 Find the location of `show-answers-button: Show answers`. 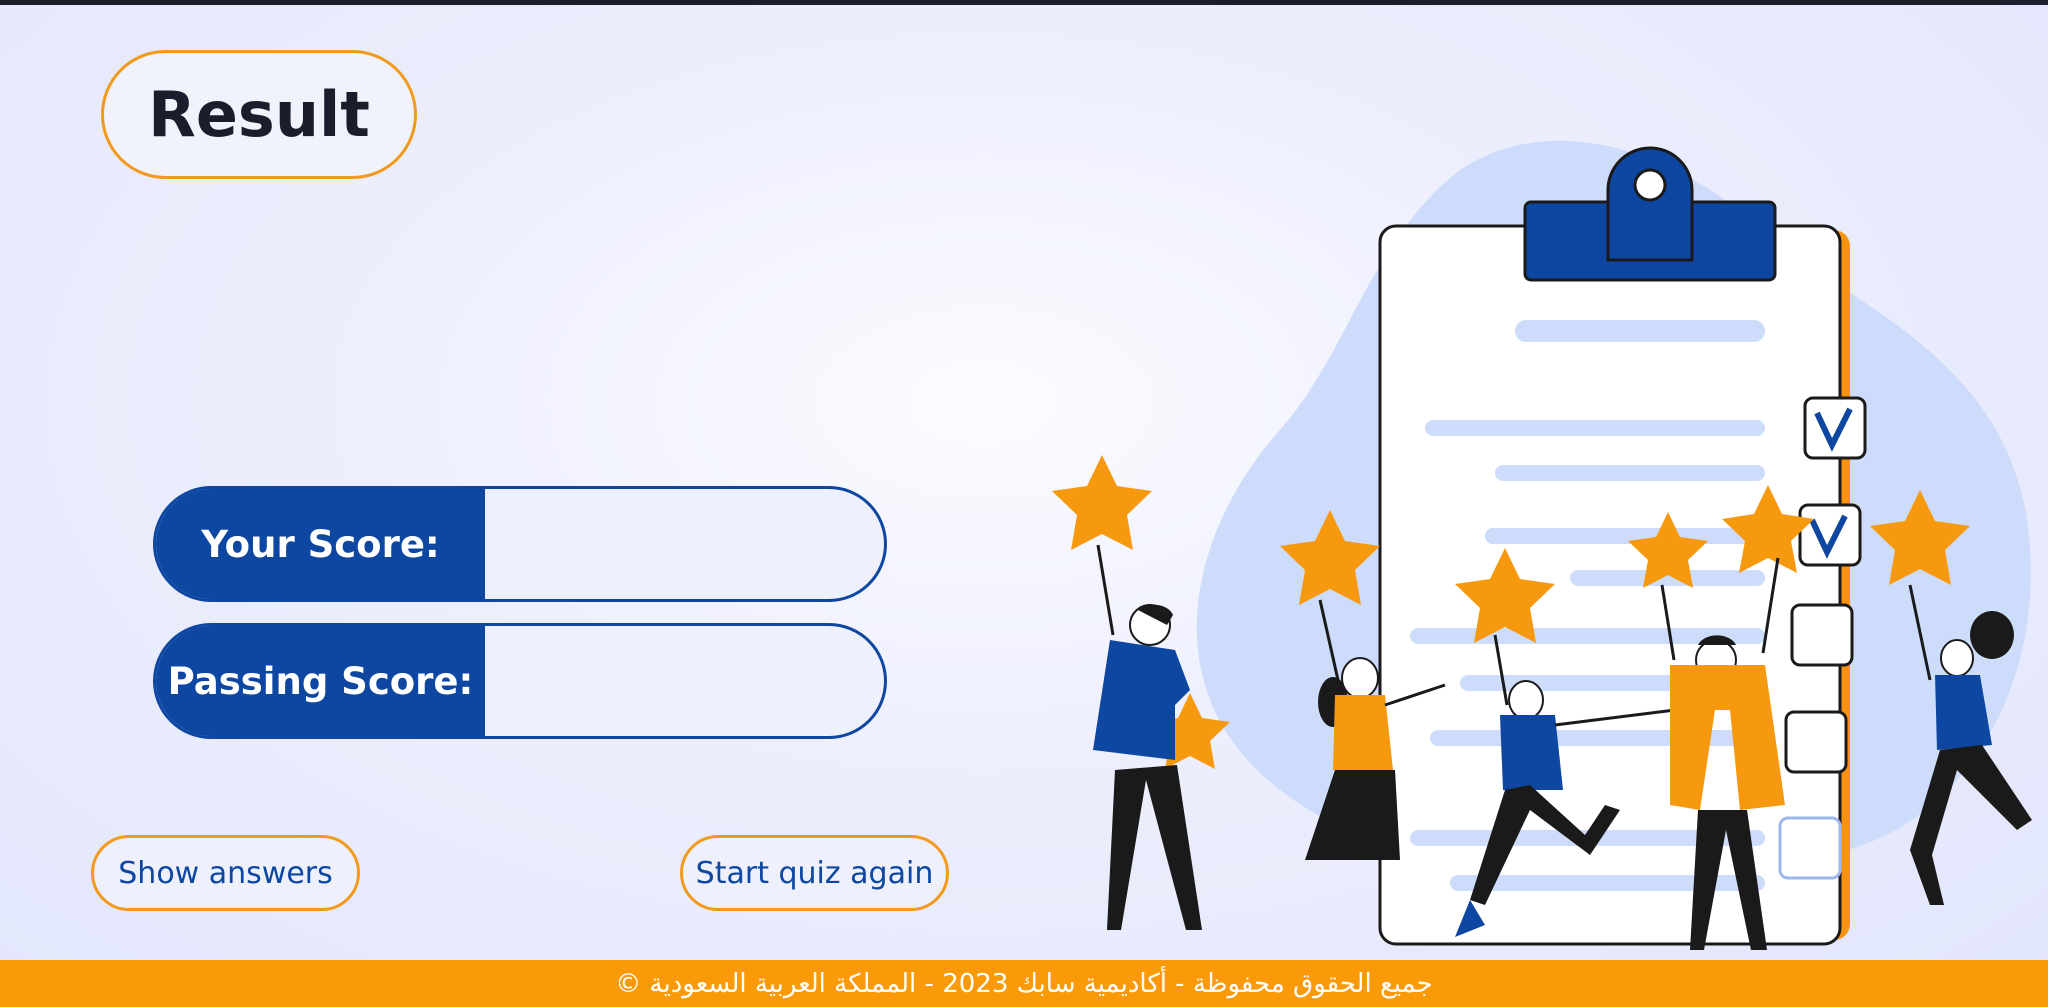

show-answers-button: Show answers is located at coordinates (225, 873).